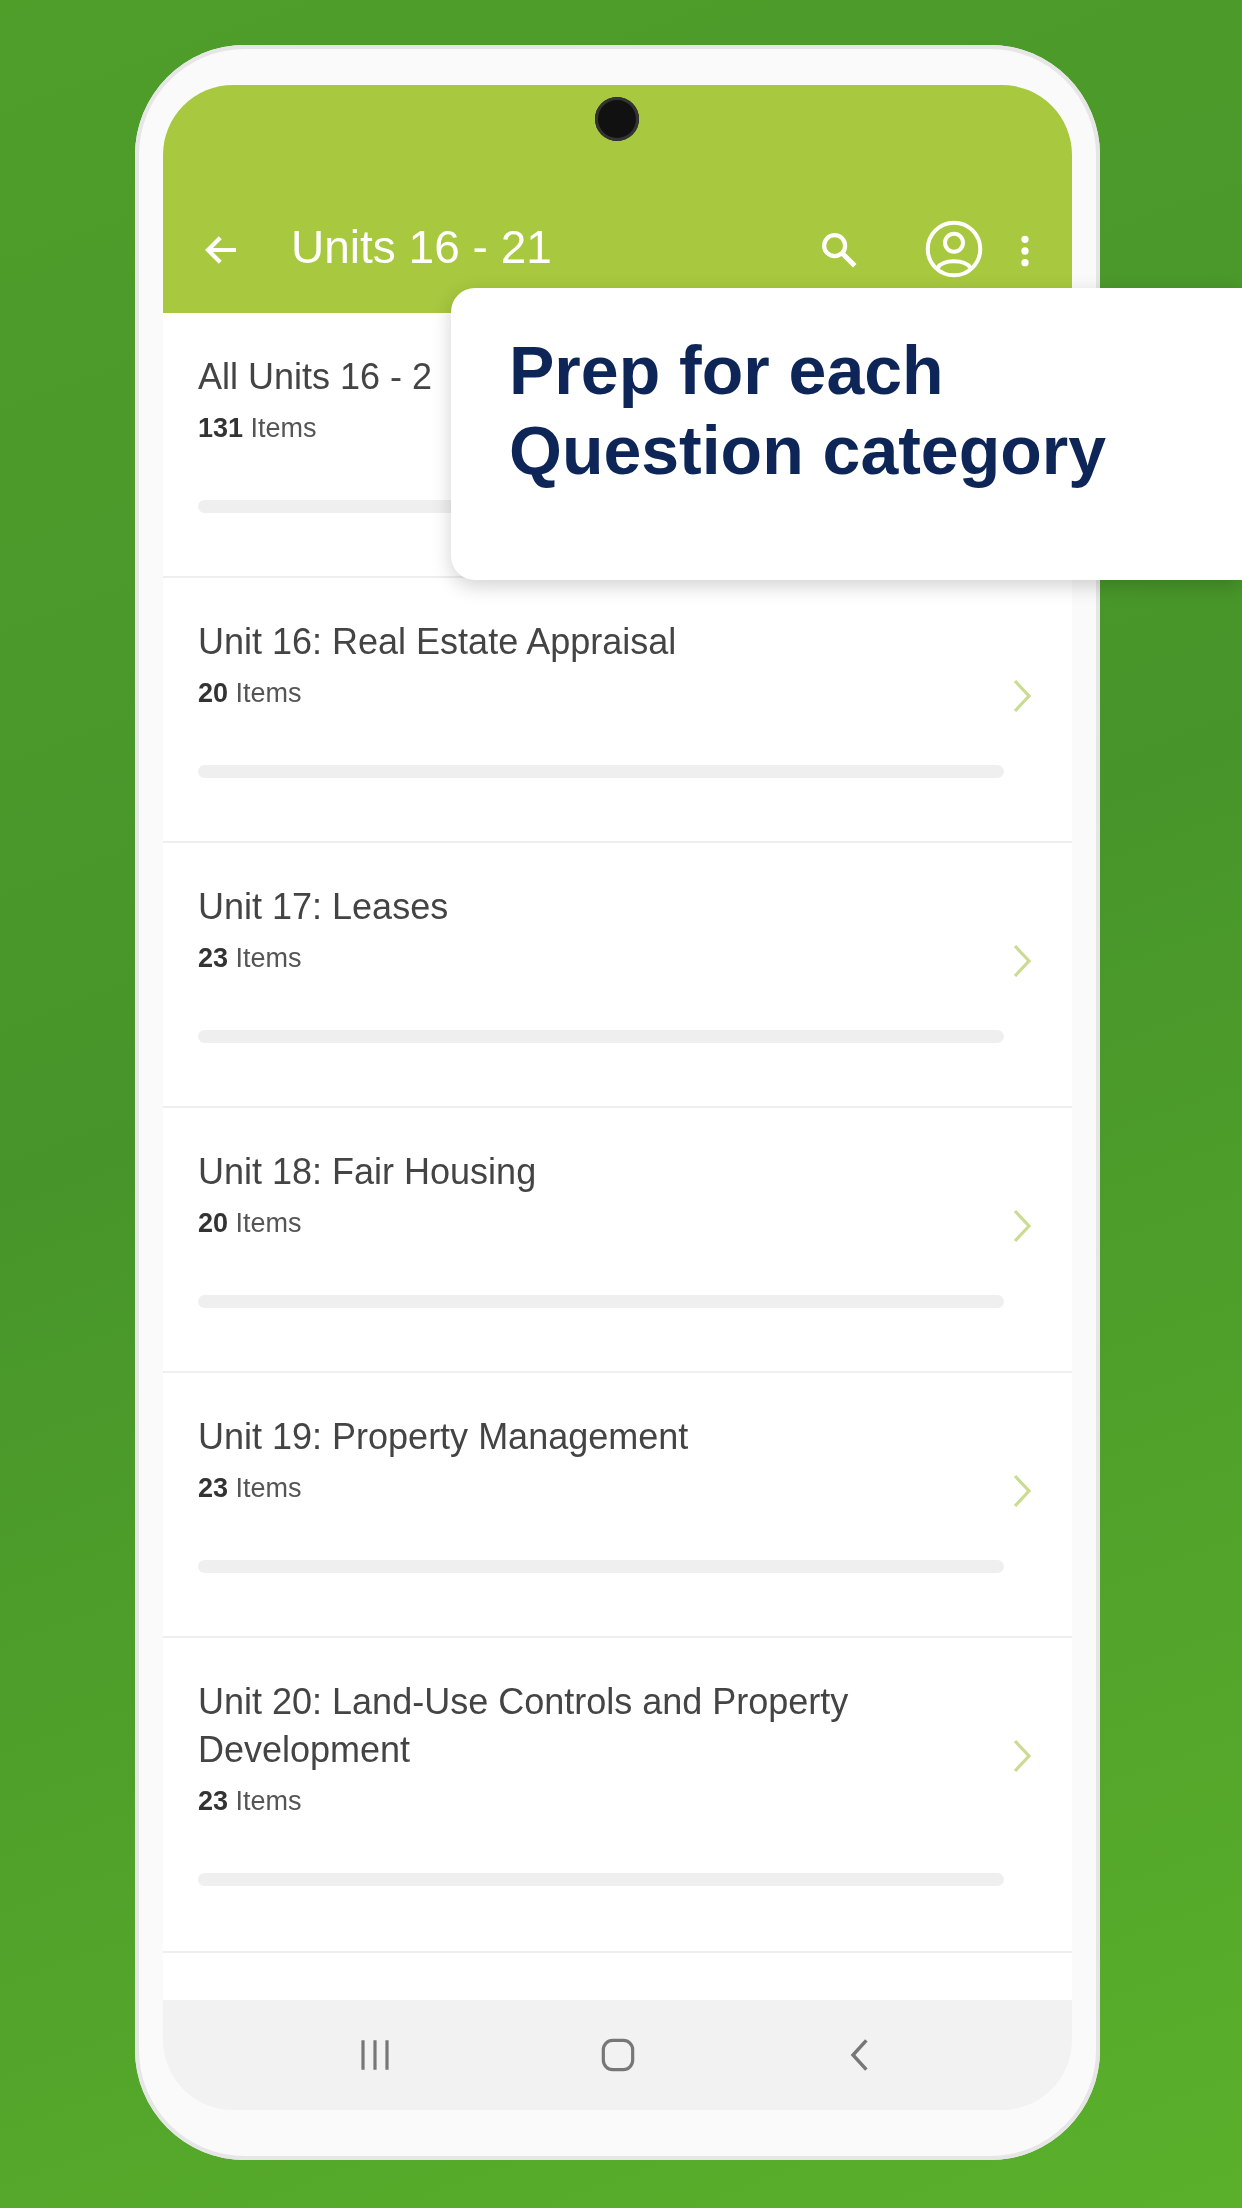 The image size is (1242, 2208). What do you see at coordinates (808, 410) in the screenshot?
I see `callout-text: Prep for each Question category` at bounding box center [808, 410].